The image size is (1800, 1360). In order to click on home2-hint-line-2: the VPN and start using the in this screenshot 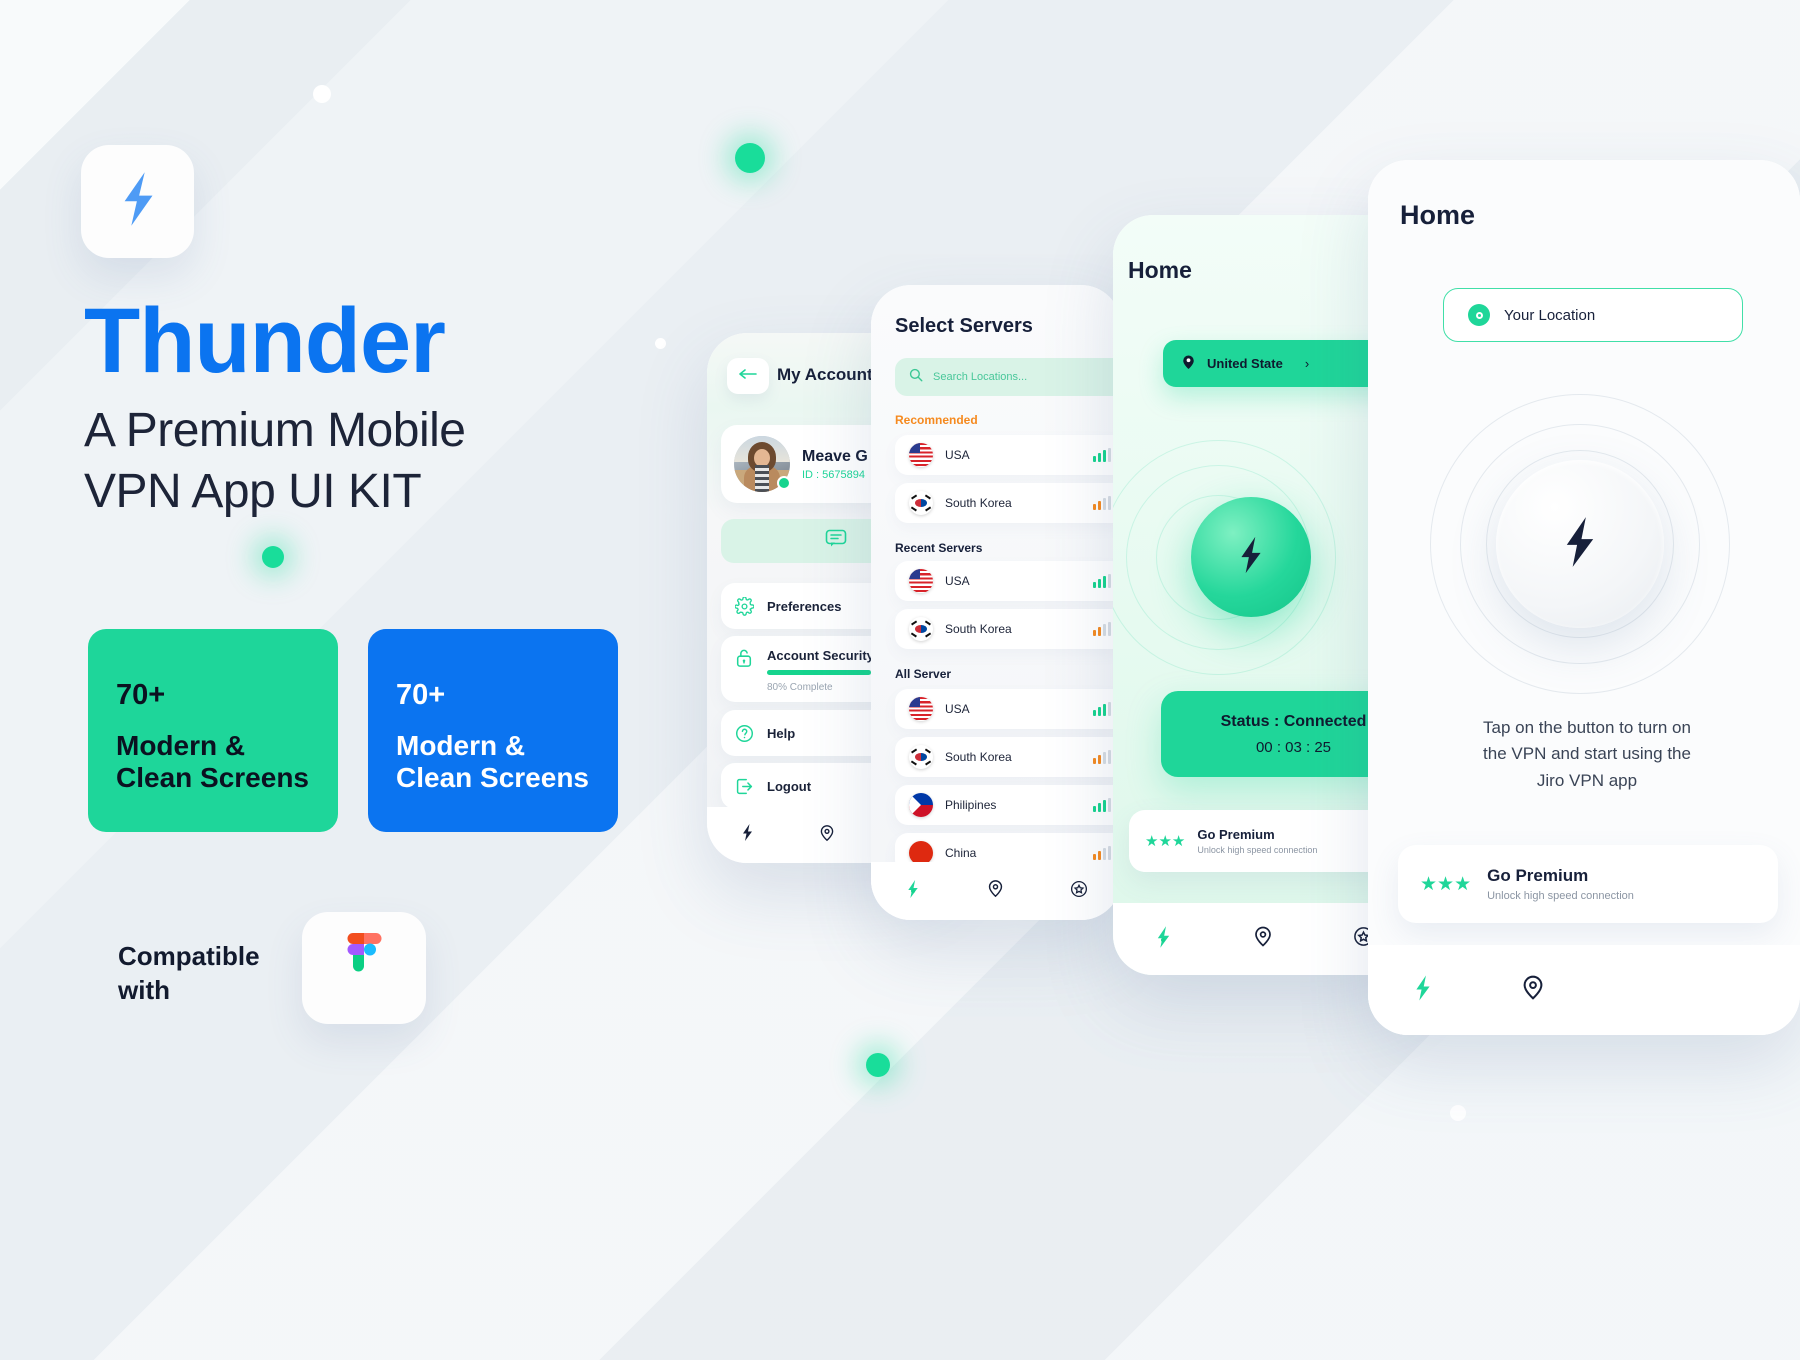, I will do `click(1587, 754)`.